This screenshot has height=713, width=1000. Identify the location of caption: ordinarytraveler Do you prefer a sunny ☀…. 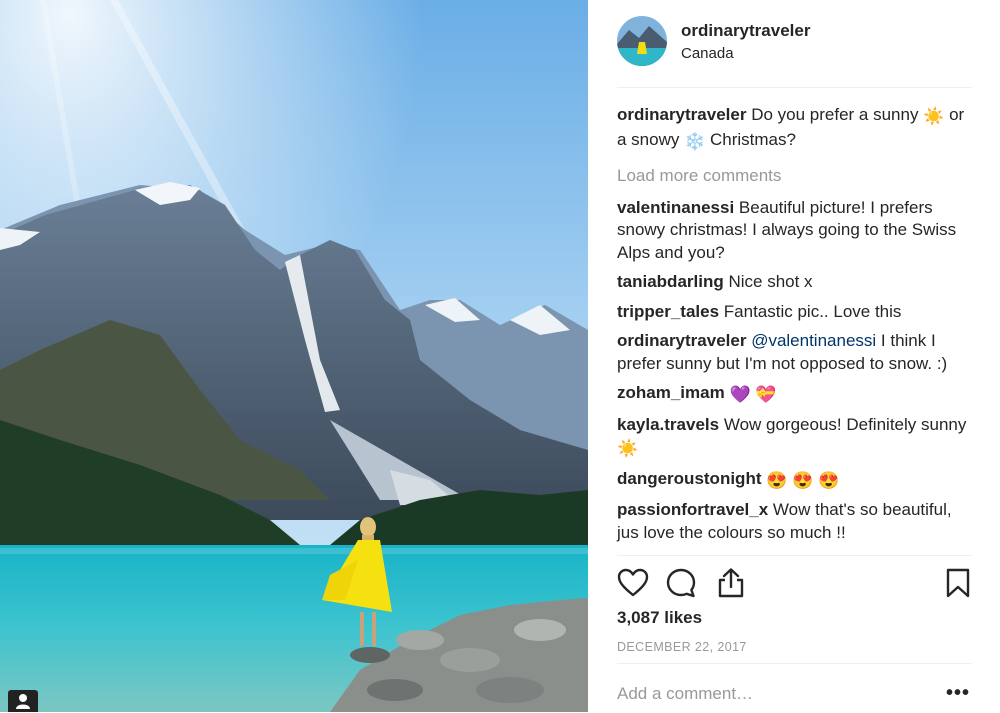
(797, 128).